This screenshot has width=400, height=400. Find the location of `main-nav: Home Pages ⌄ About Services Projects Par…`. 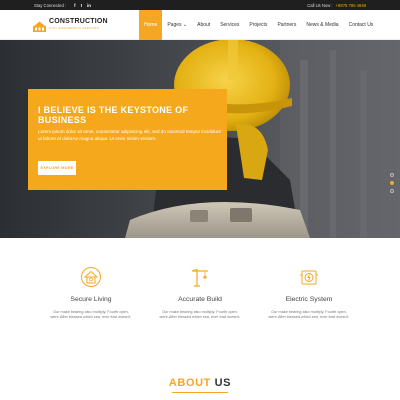

main-nav: Home Pages ⌄ About Services Projects Par… is located at coordinates (258, 25).